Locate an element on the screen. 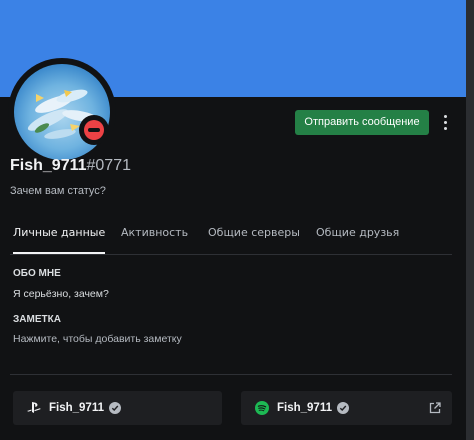 The height and width of the screenshot is (440, 474). fish-avatar-image is located at coordinates (62, 114).